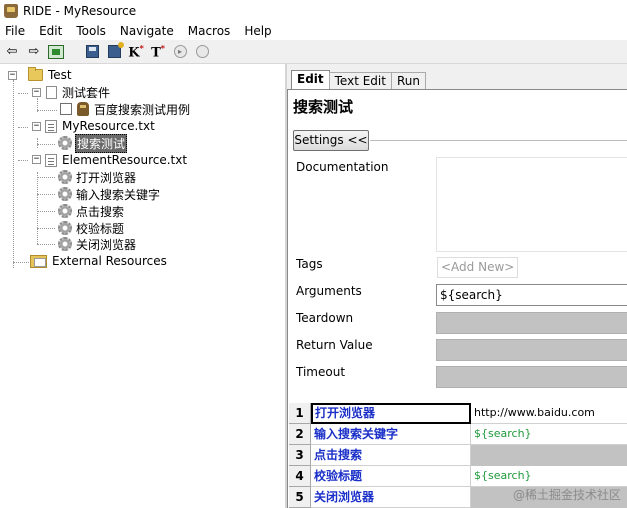  What do you see at coordinates (391, 413) in the screenshot?
I see `keyword-cell: 打开浏览器` at bounding box center [391, 413].